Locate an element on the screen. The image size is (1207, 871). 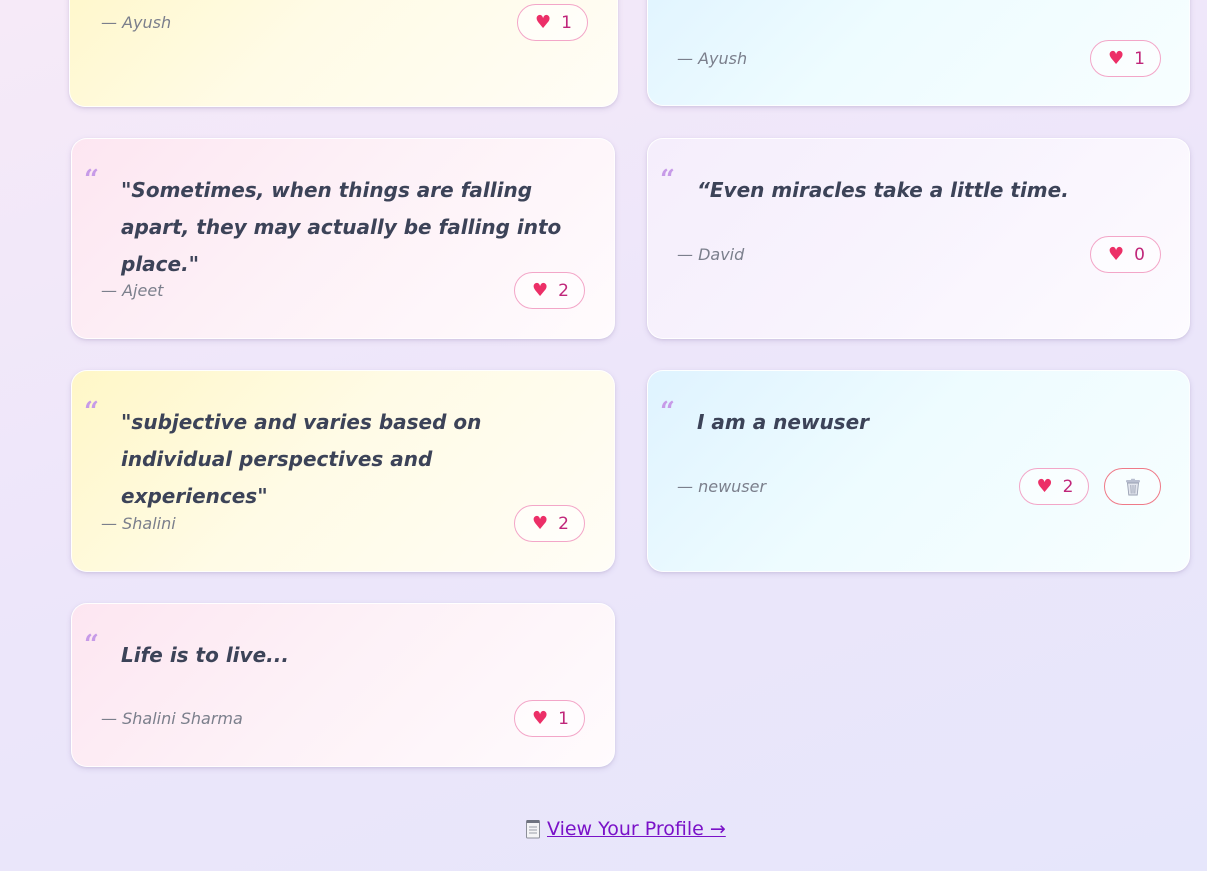
quote-author: — newuser is located at coordinates (722, 486).